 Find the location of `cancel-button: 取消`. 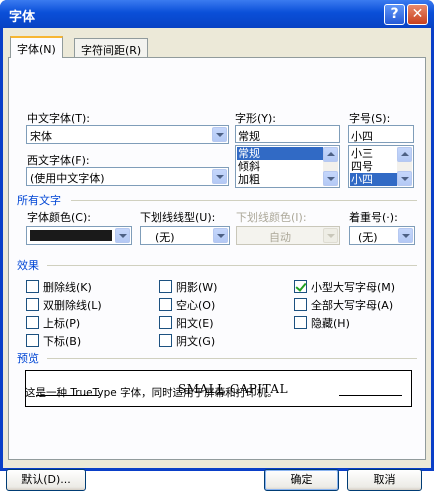

cancel-button: 取消 is located at coordinates (384, 480).